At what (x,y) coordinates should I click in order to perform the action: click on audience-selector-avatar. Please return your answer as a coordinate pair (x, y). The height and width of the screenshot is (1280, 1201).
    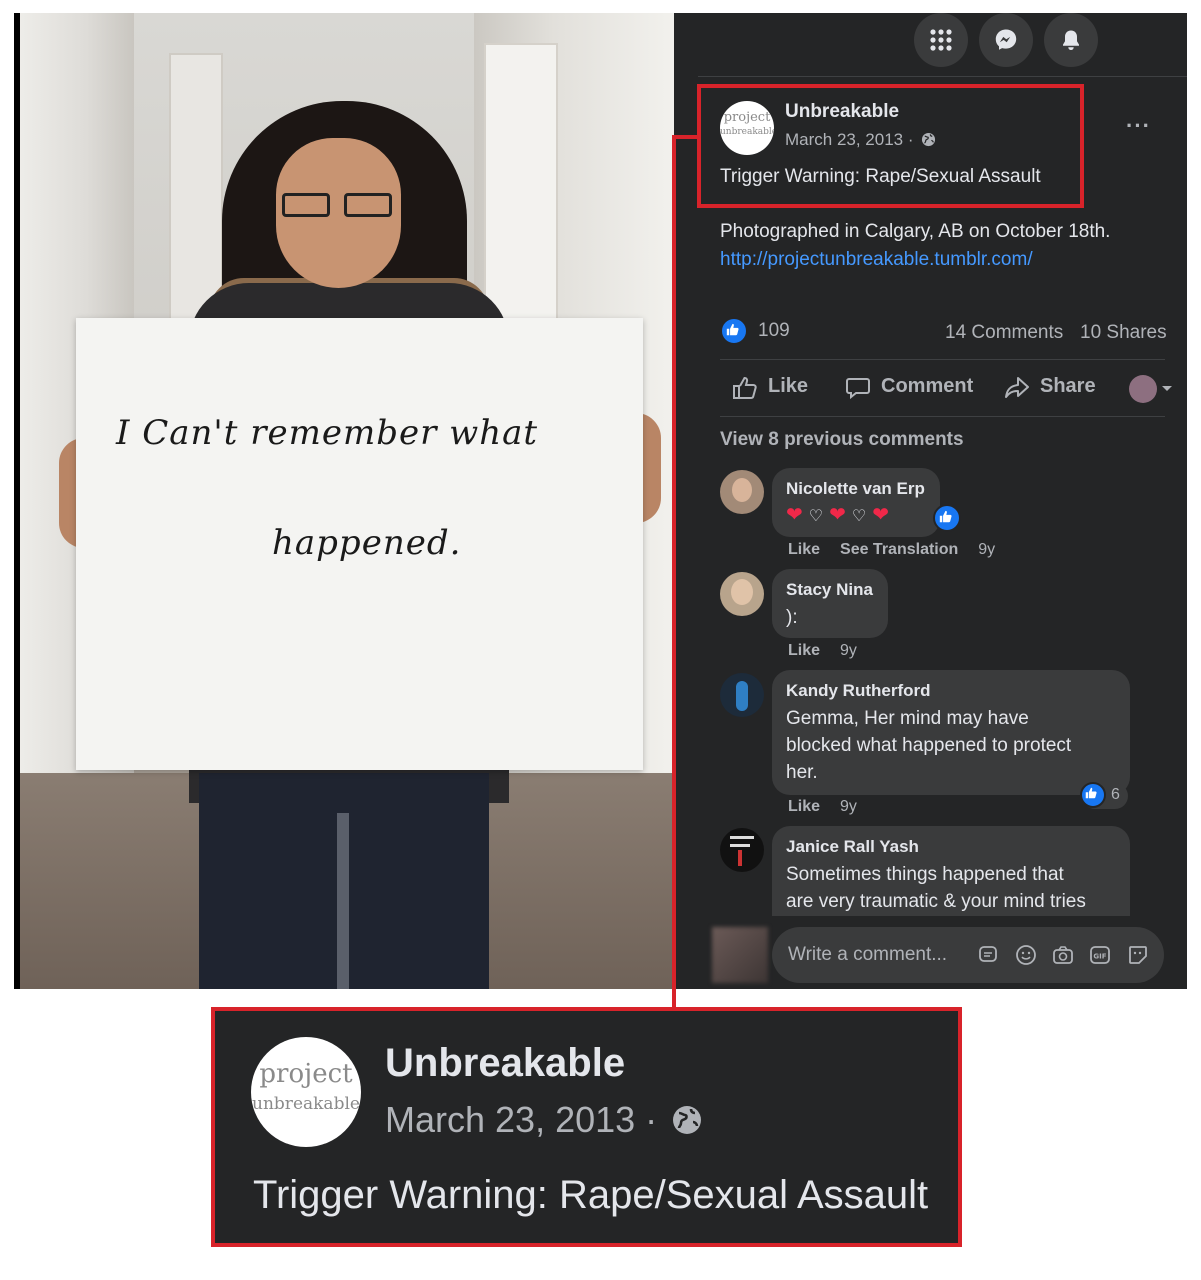
    Looking at the image, I should click on (1143, 389).